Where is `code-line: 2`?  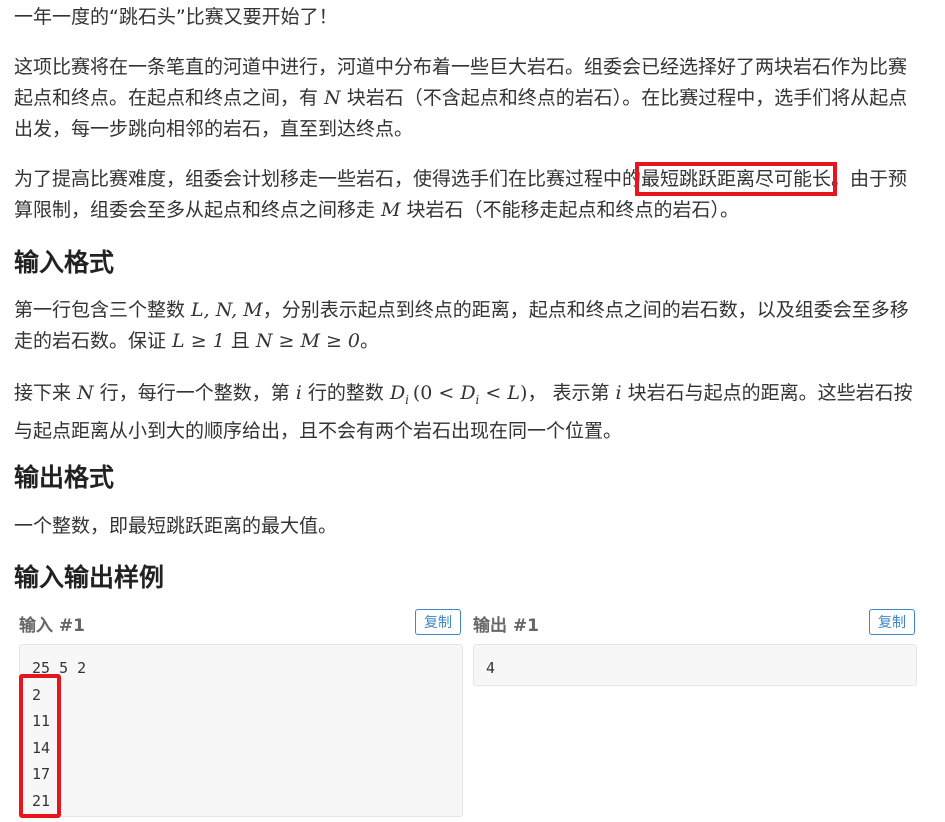
code-line: 2 is located at coordinates (37, 694).